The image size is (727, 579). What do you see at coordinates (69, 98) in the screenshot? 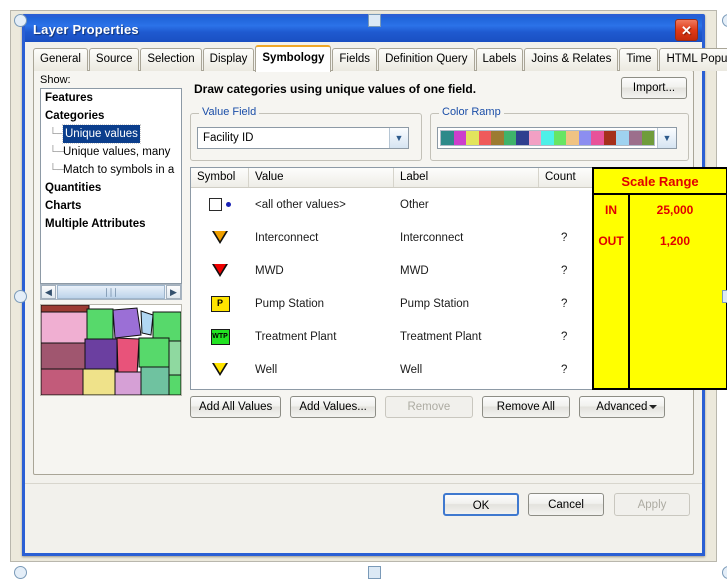
I see `show-tree-item-label: Features` at bounding box center [69, 98].